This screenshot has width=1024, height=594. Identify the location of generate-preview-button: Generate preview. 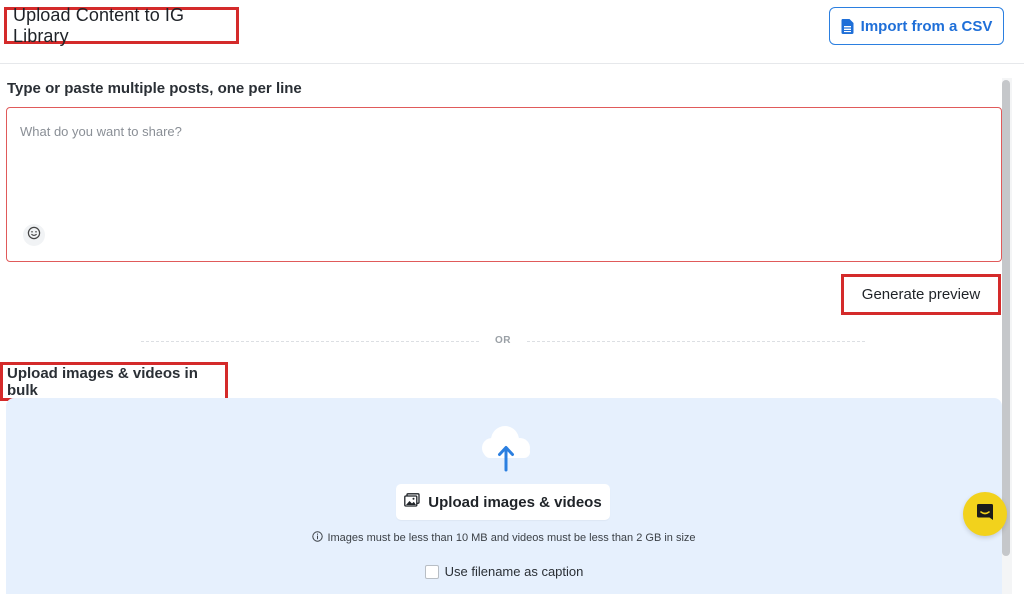
(921, 294).